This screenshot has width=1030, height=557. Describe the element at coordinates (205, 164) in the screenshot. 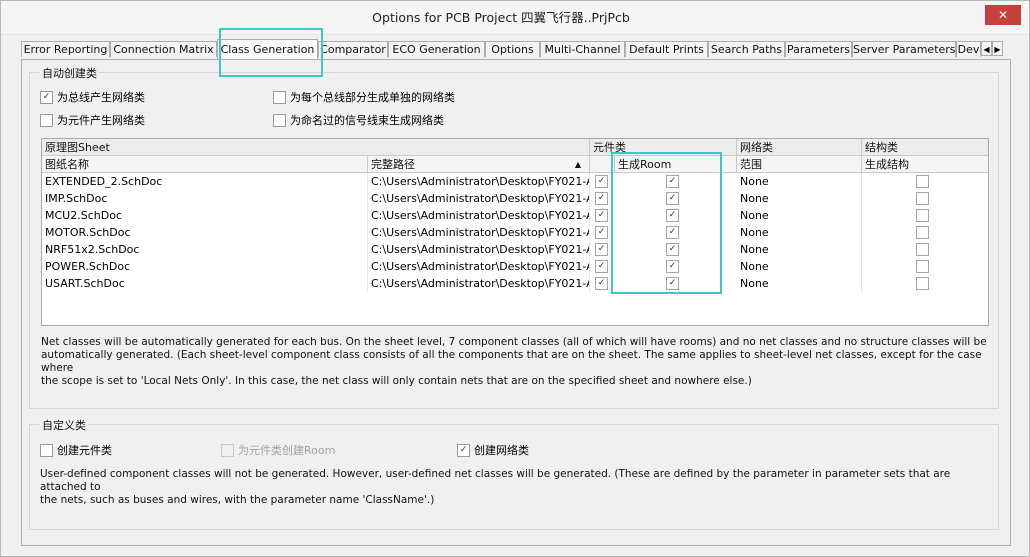

I see `column-header-sheet-name: 图纸名称` at that location.